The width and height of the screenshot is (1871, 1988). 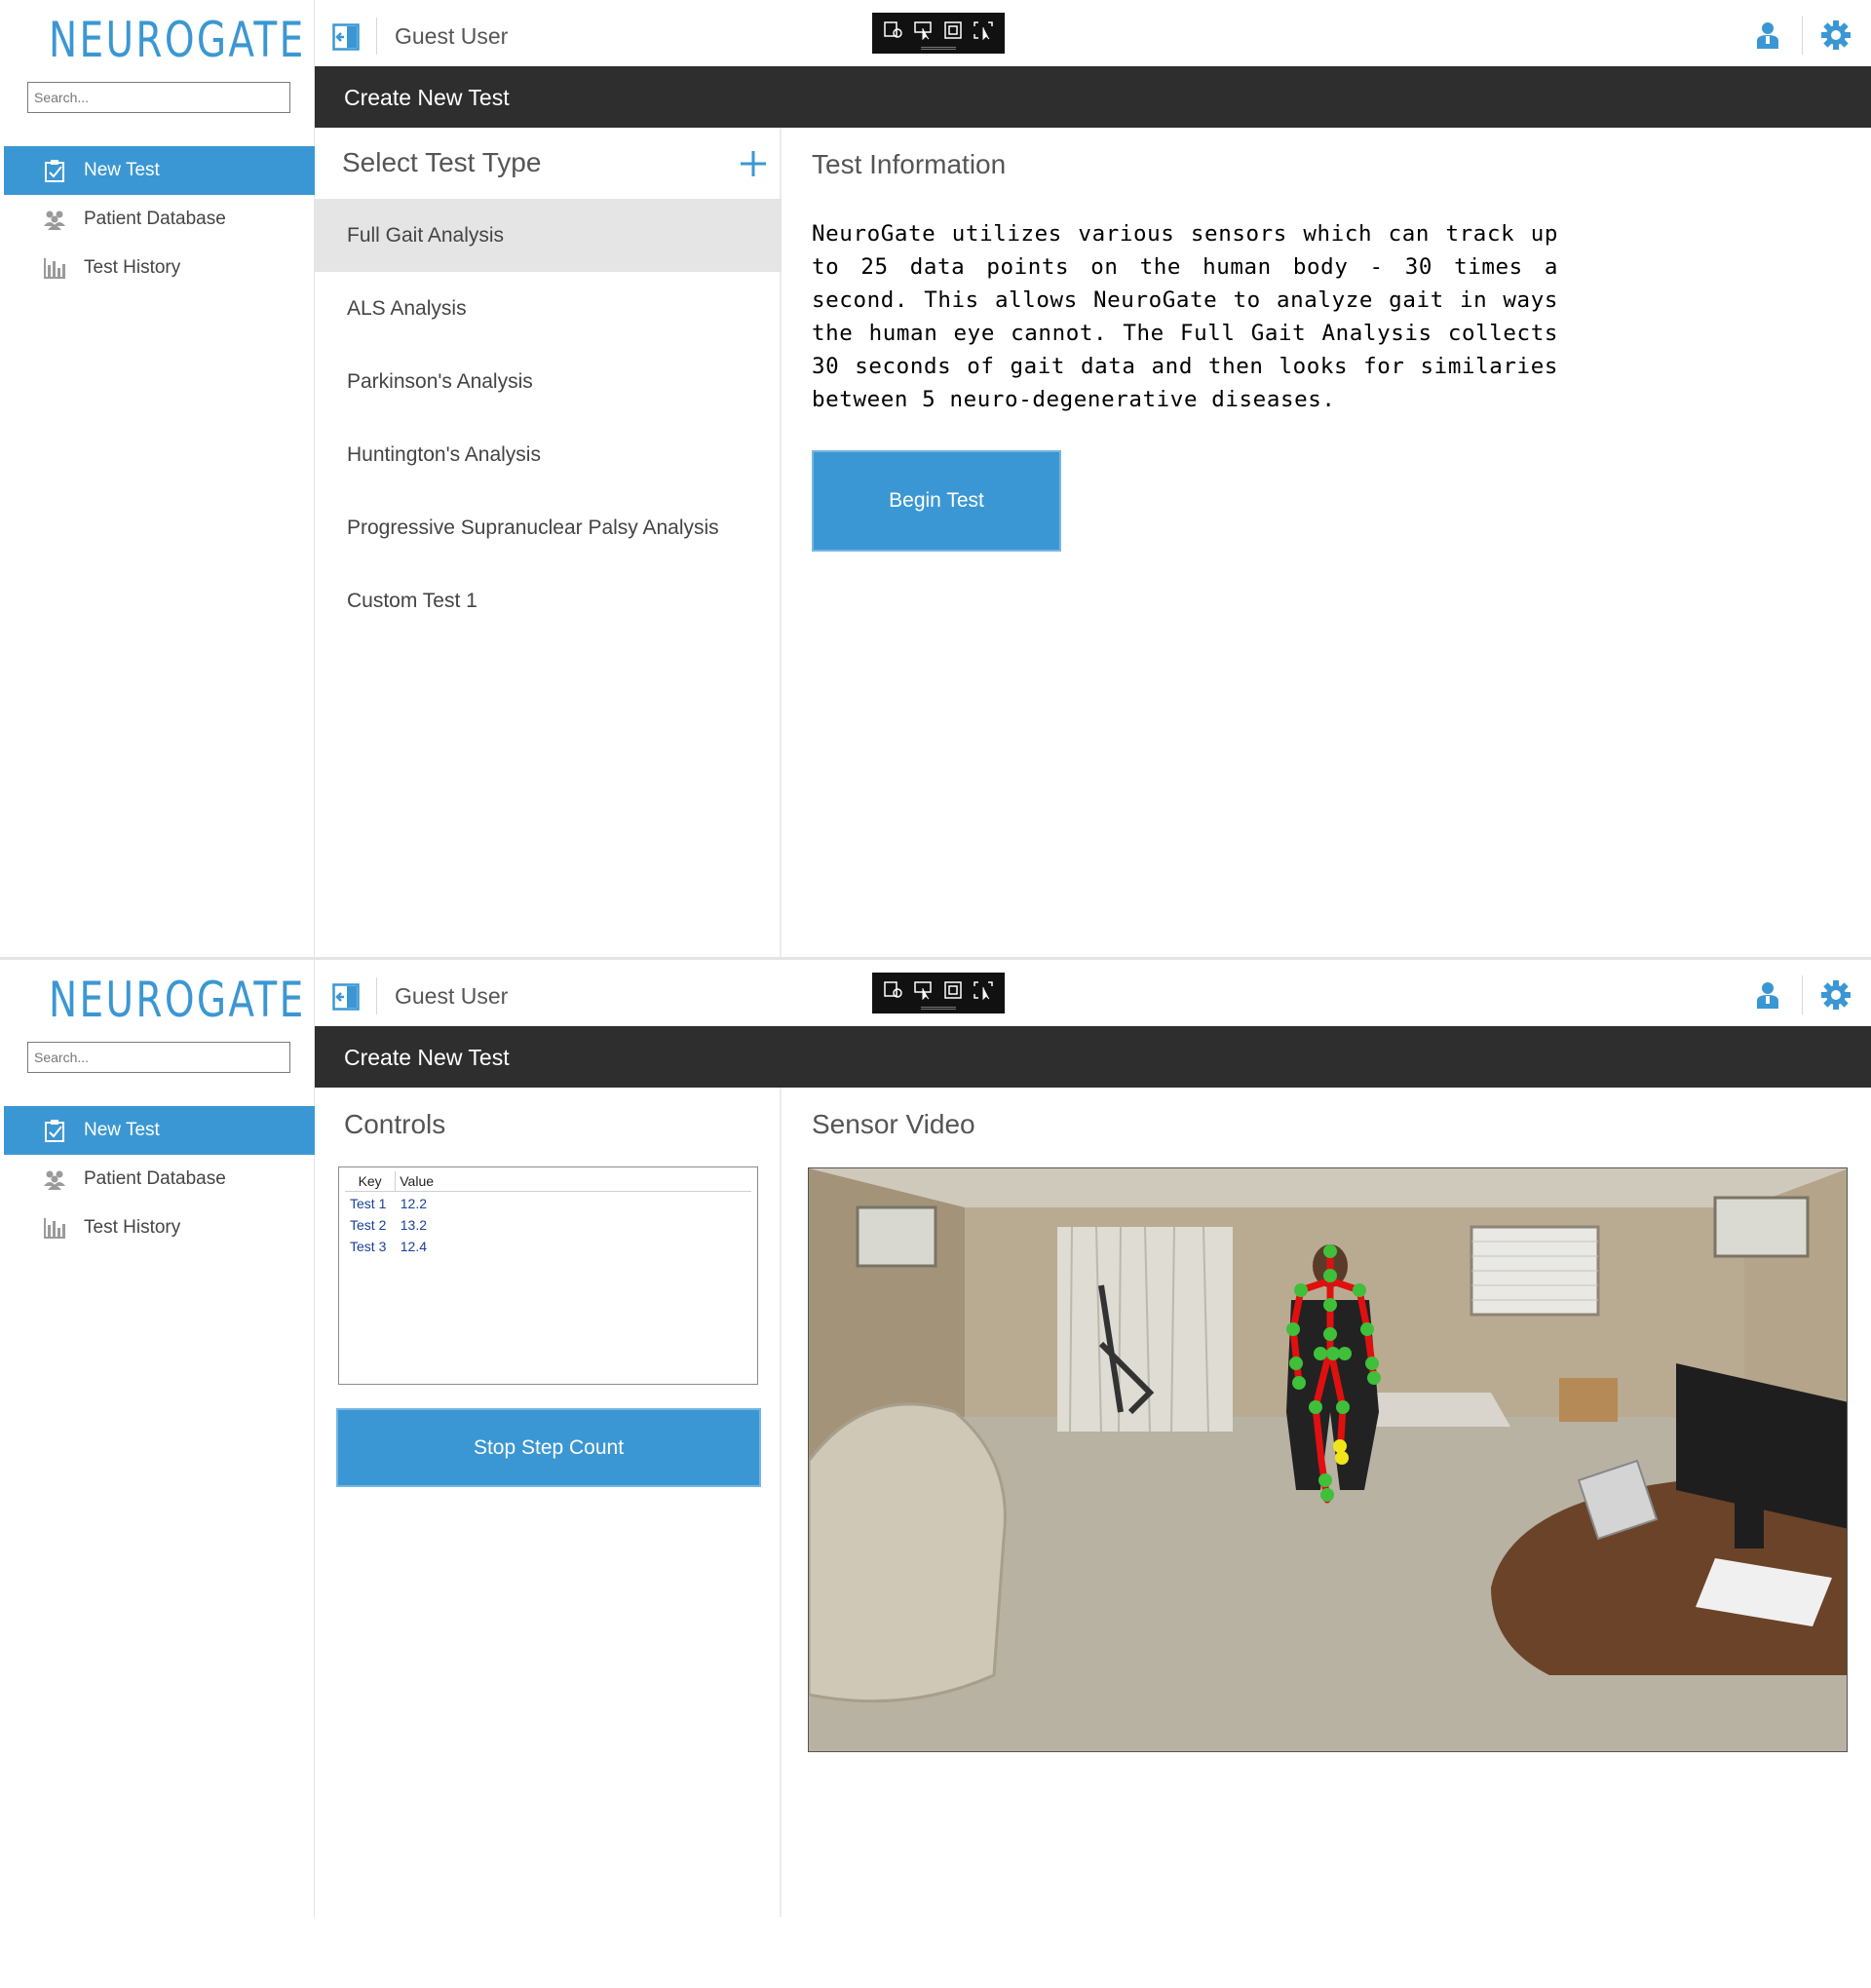 What do you see at coordinates (573, 1181) in the screenshot?
I see `table-header-value: Value` at bounding box center [573, 1181].